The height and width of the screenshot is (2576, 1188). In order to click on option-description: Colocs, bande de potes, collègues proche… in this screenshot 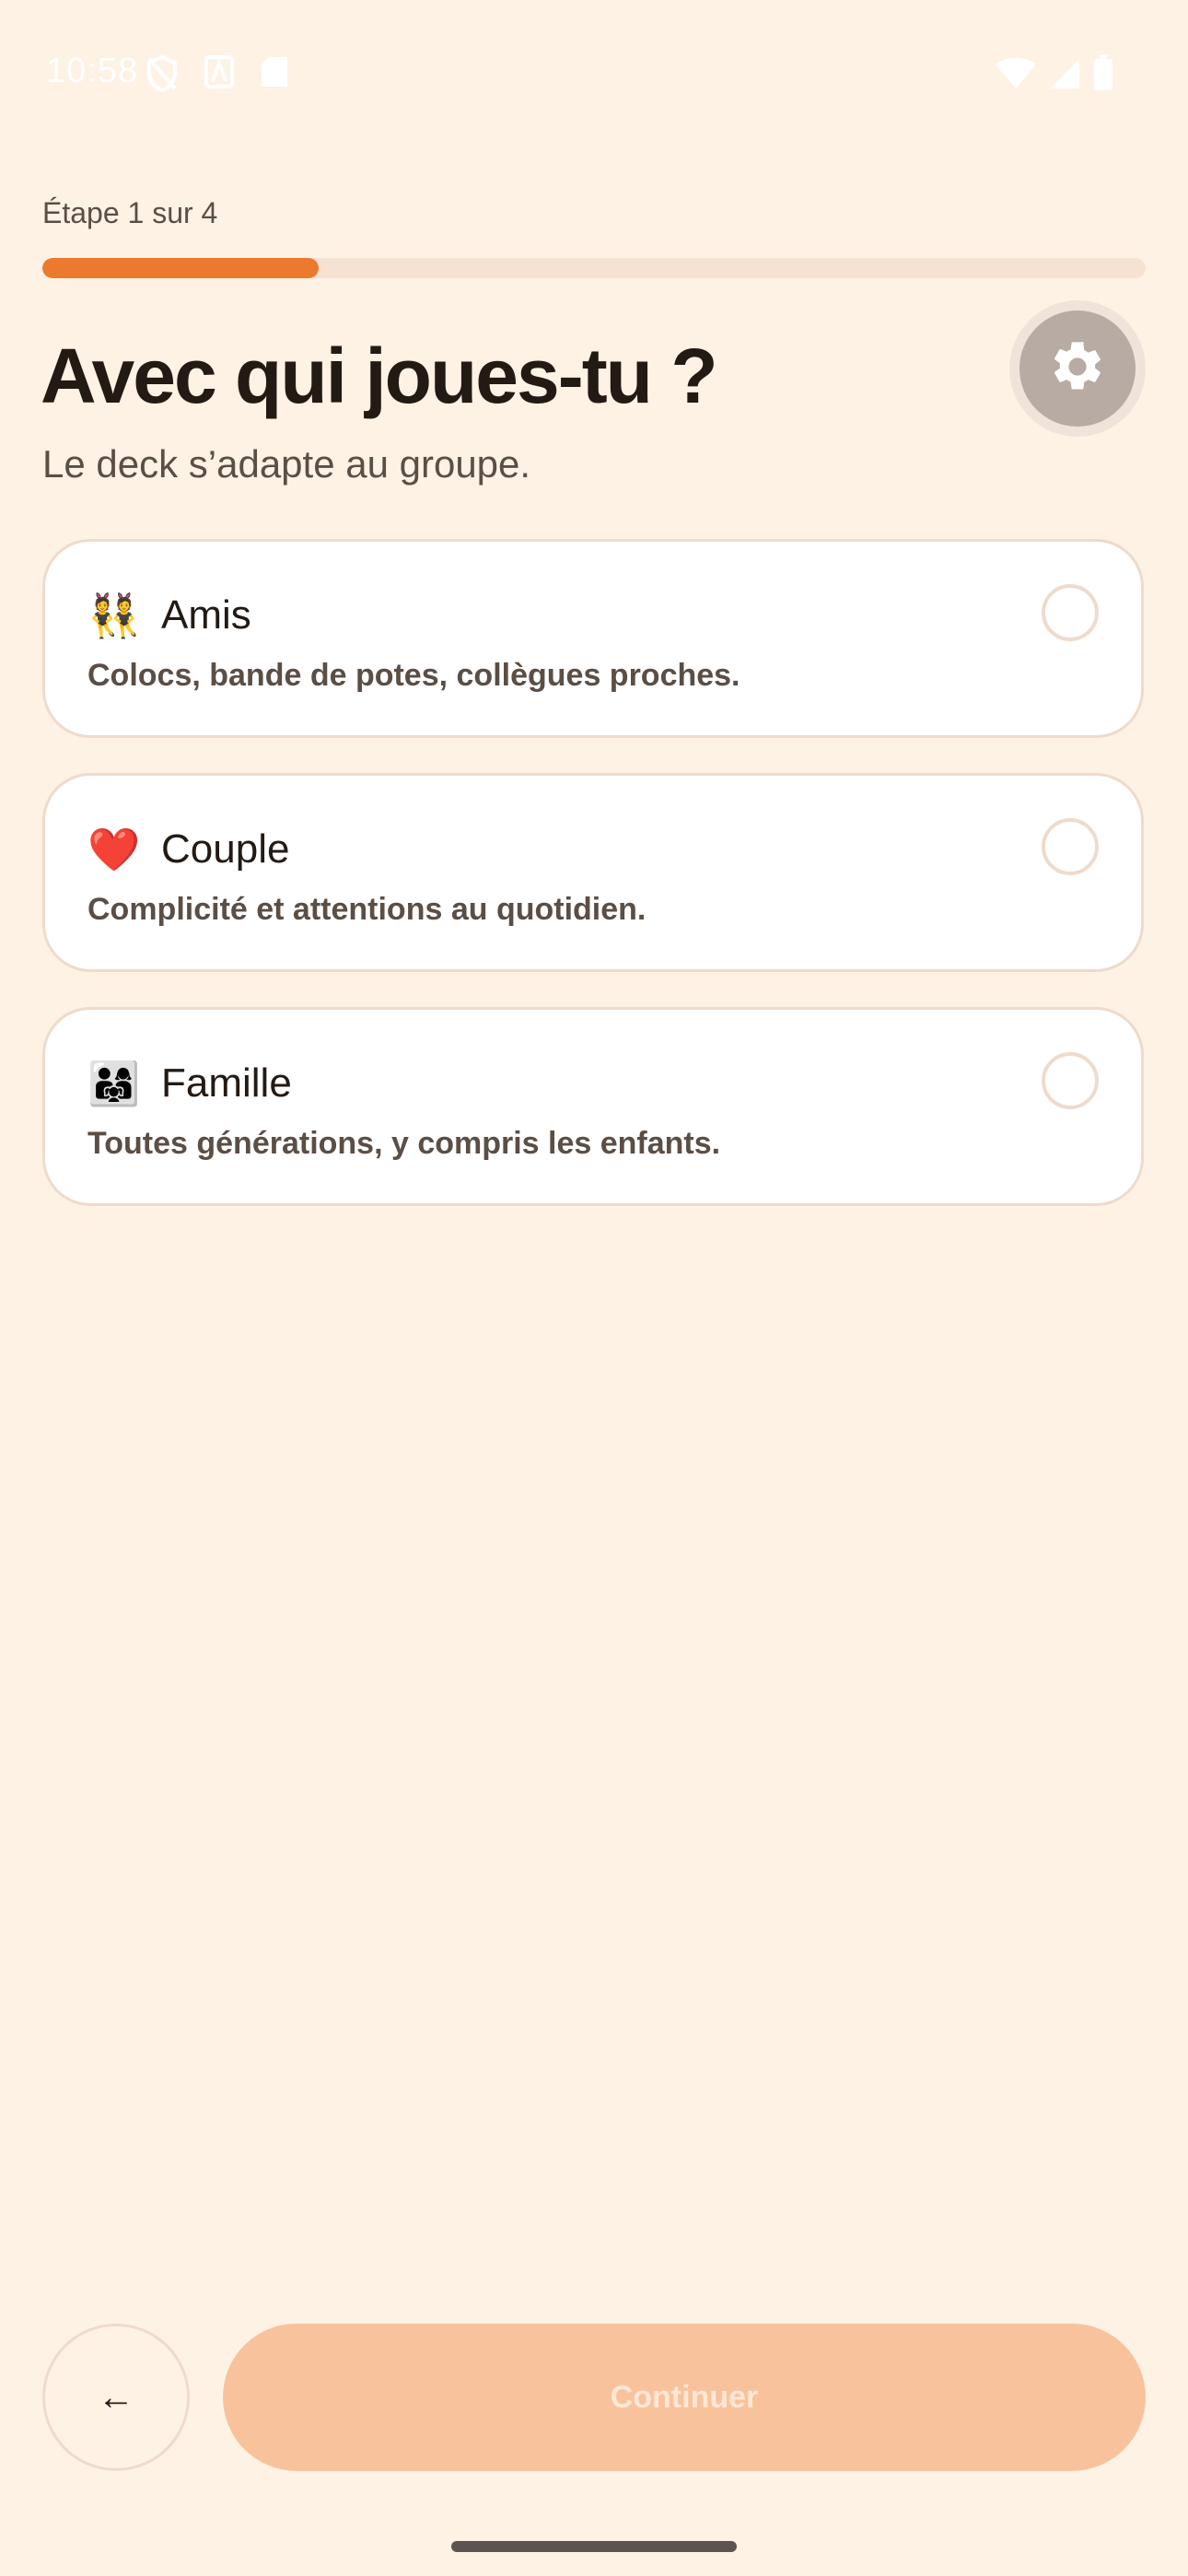, I will do `click(413, 675)`.